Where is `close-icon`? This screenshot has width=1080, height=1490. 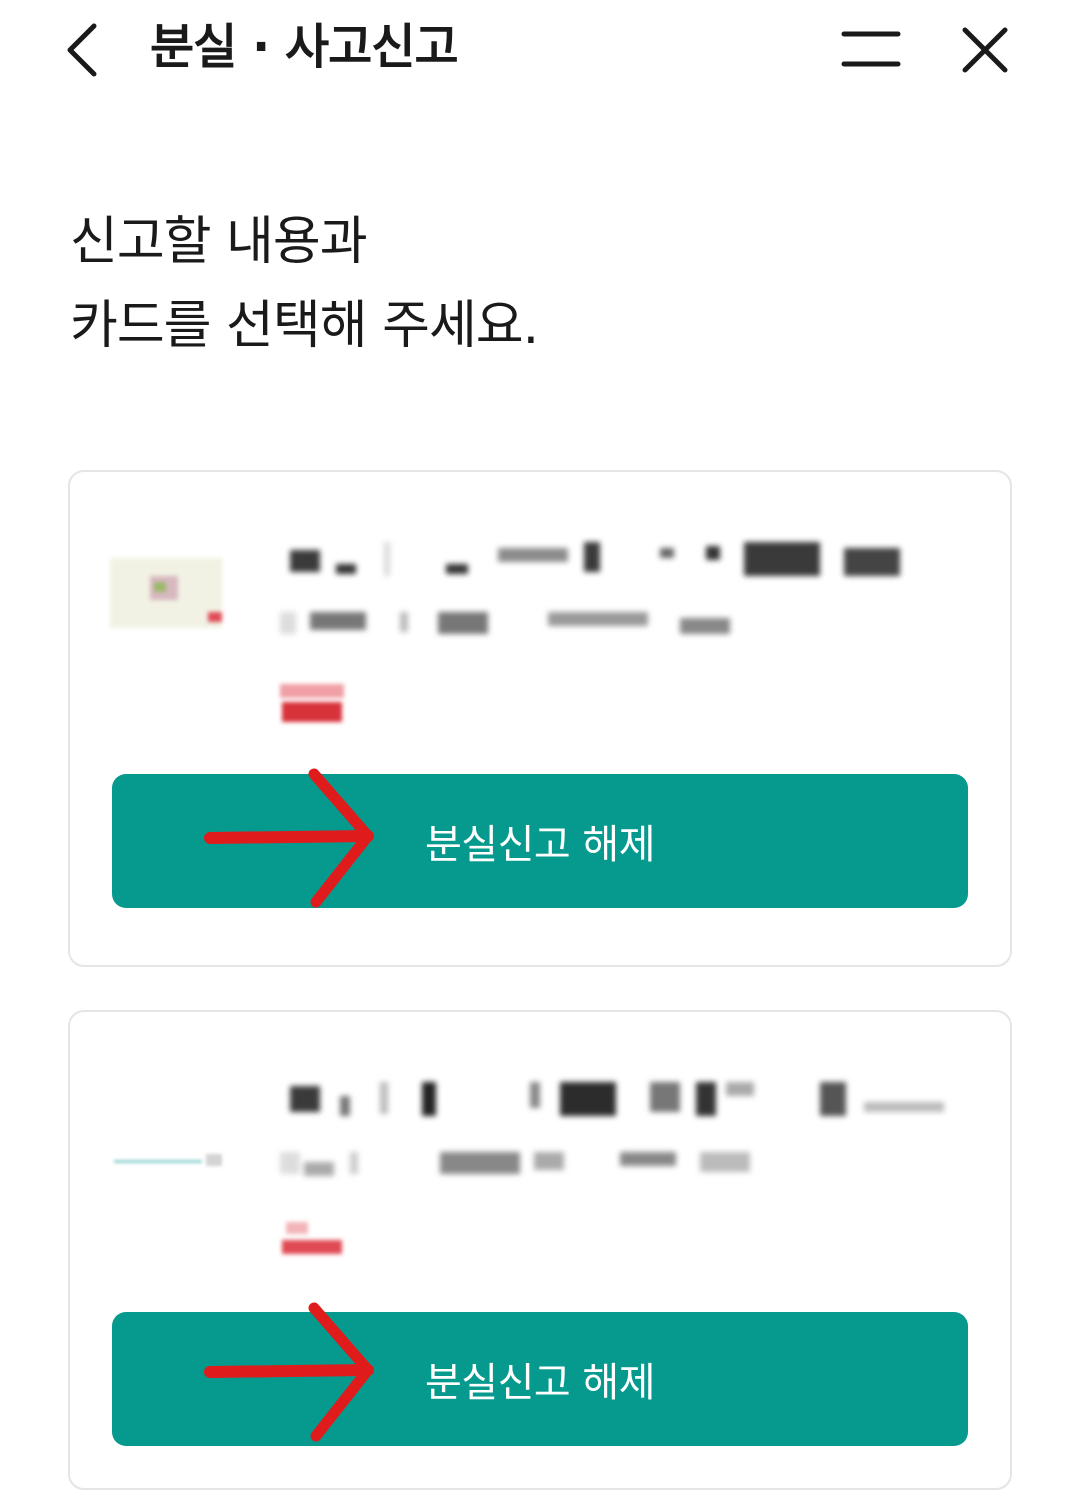
close-icon is located at coordinates (985, 50).